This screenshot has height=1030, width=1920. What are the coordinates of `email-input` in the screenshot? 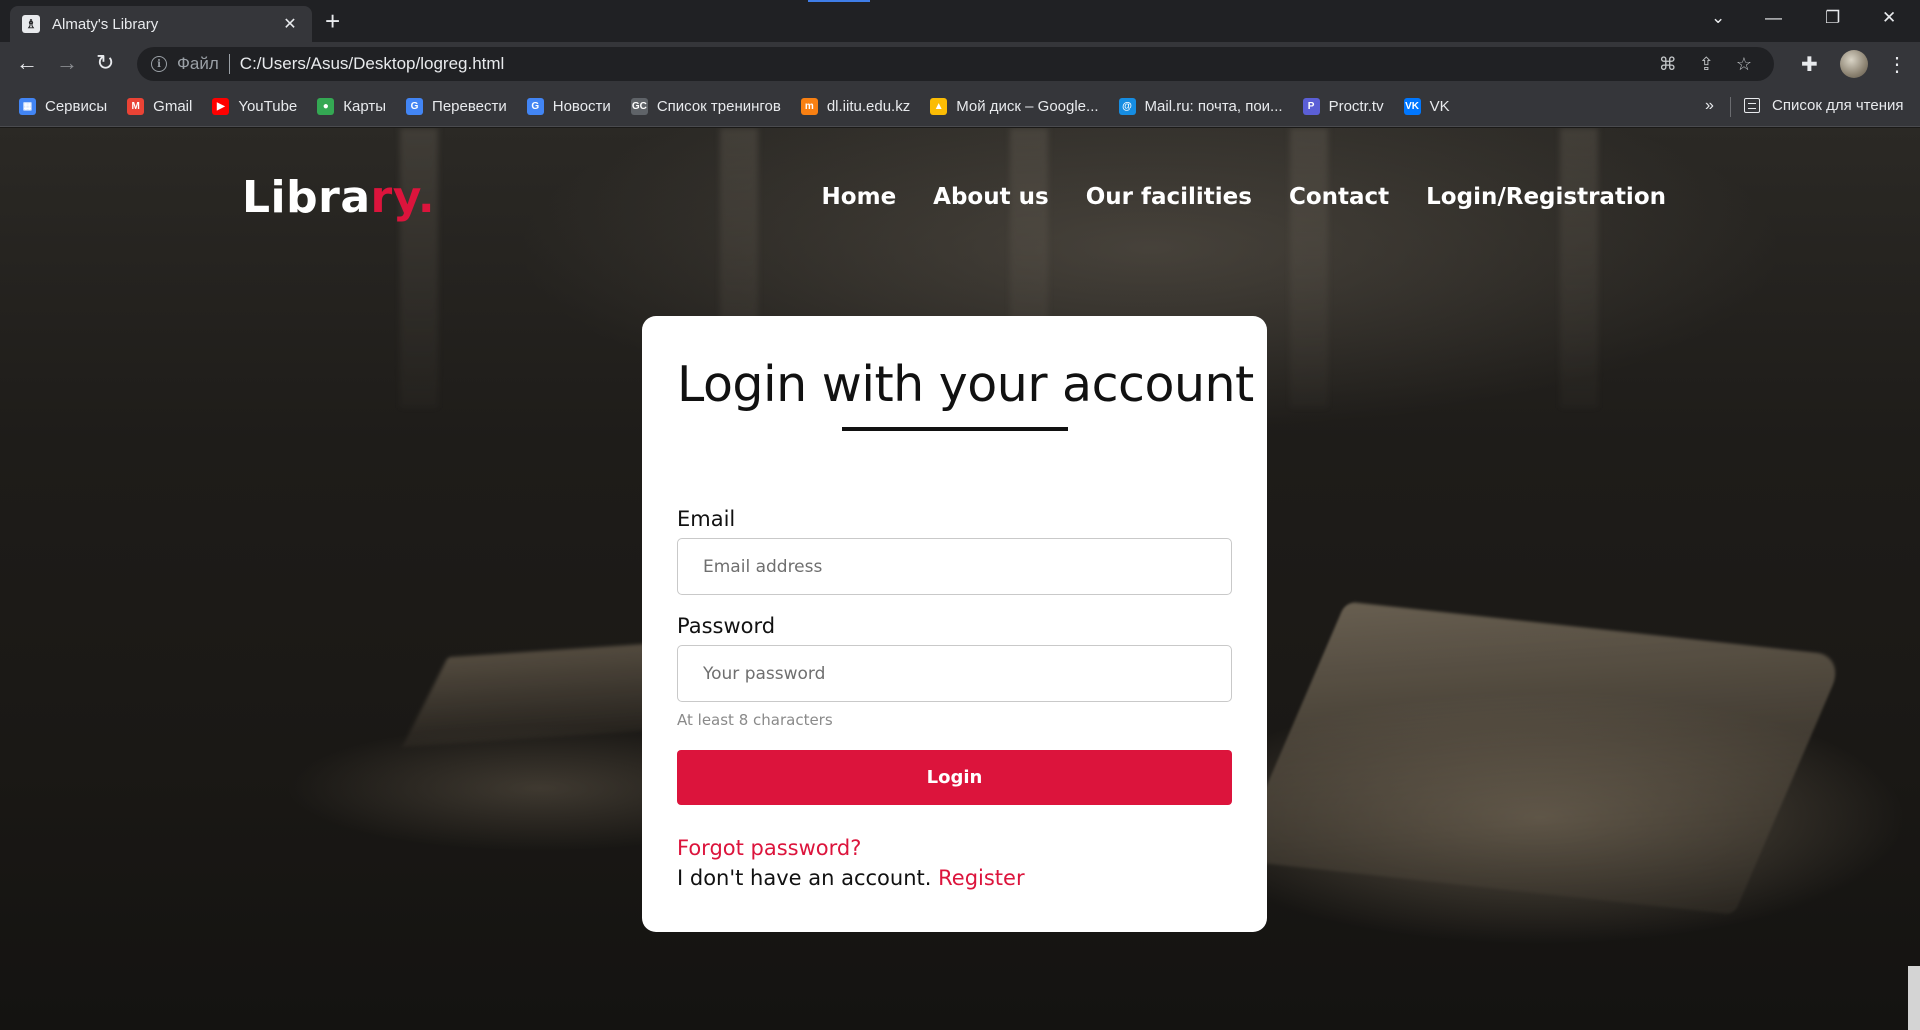 It's located at (954, 566).